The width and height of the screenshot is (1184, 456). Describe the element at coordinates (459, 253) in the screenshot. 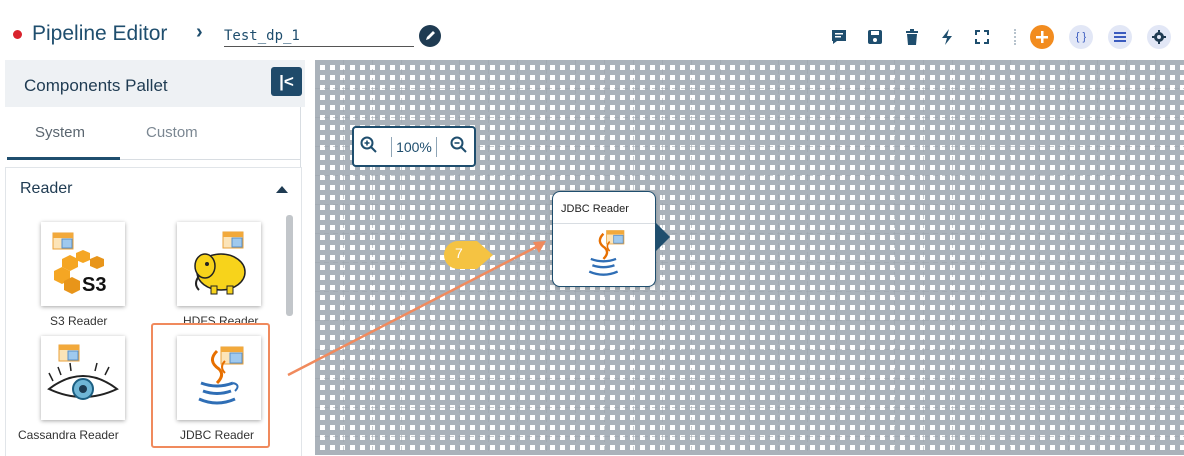

I see `step-number: 7` at that location.